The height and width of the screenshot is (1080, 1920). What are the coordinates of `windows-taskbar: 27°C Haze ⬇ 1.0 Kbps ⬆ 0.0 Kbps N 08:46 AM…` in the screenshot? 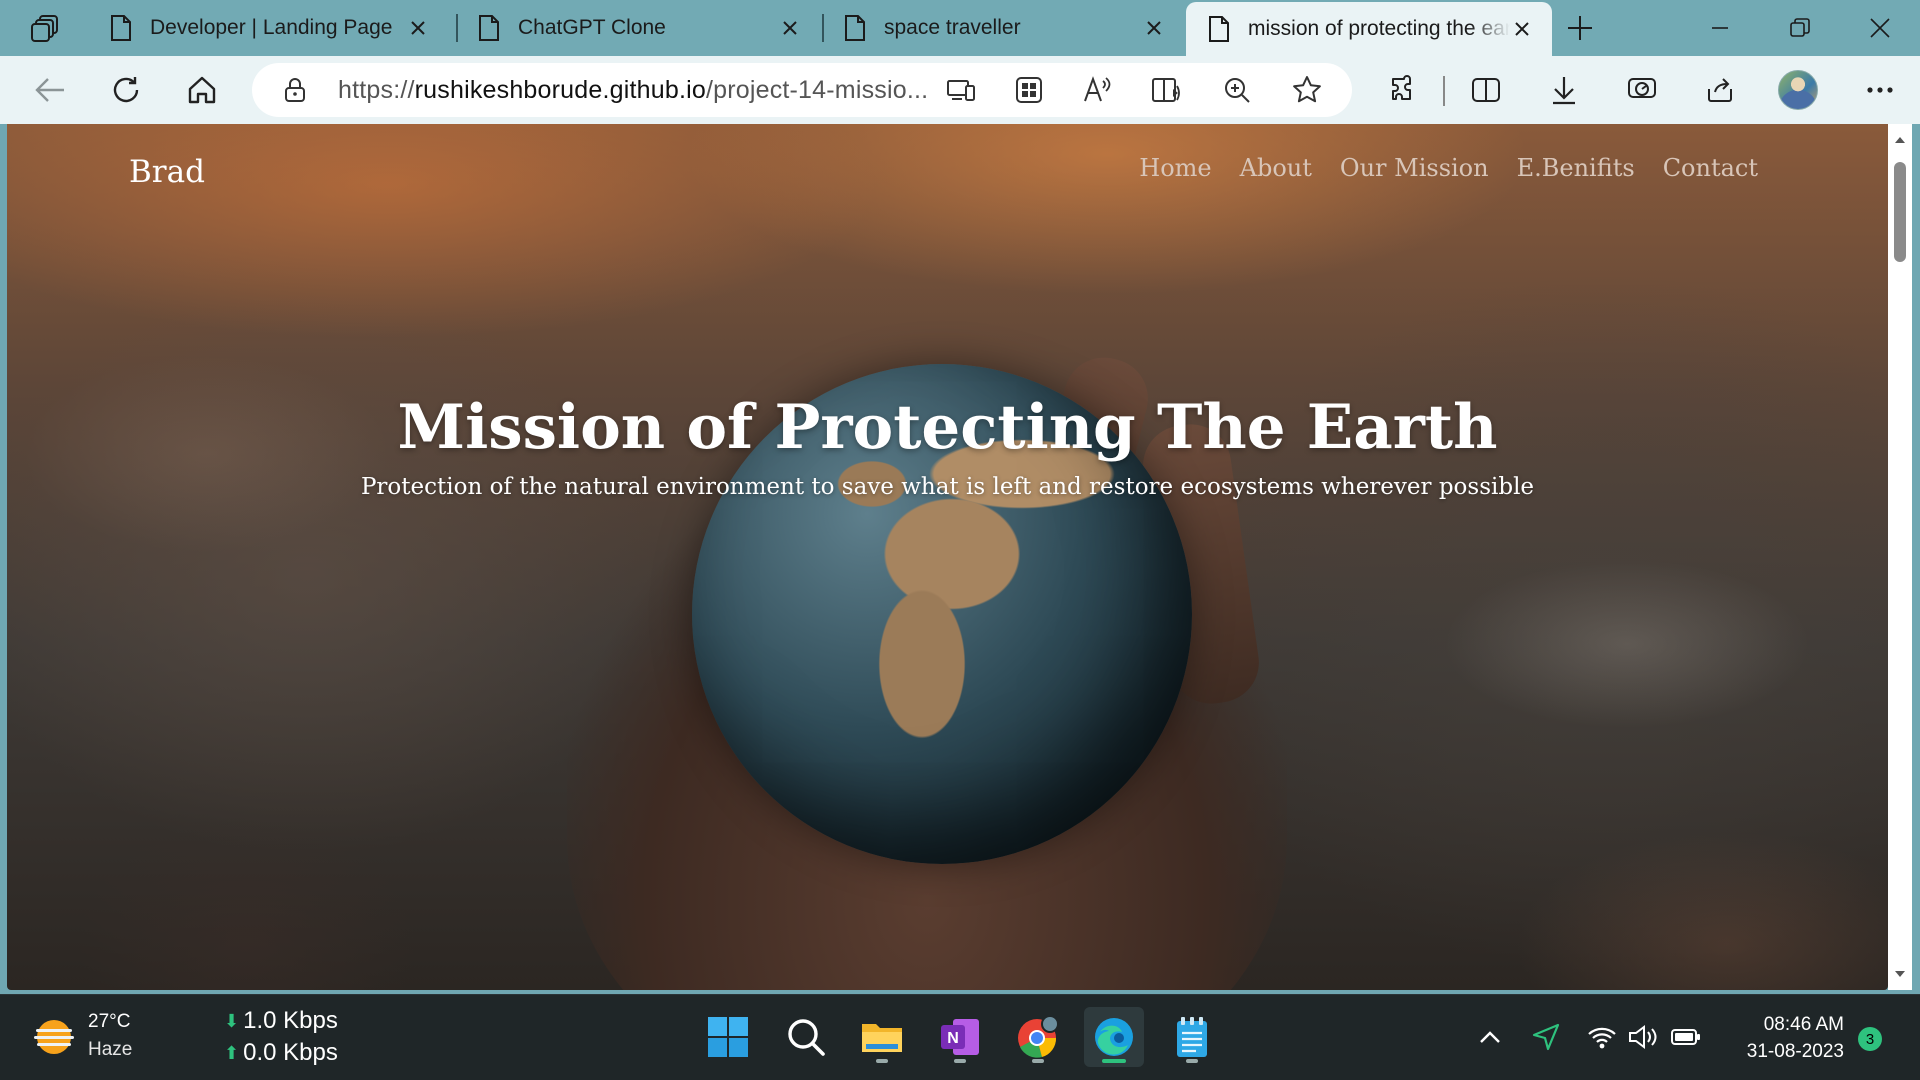 It's located at (960, 1037).